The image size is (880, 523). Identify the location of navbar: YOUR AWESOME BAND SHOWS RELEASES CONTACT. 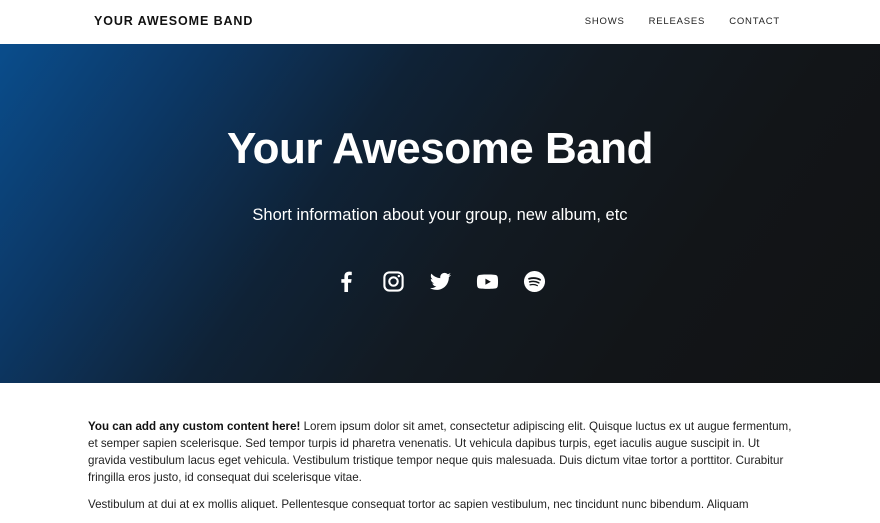
(440, 22).